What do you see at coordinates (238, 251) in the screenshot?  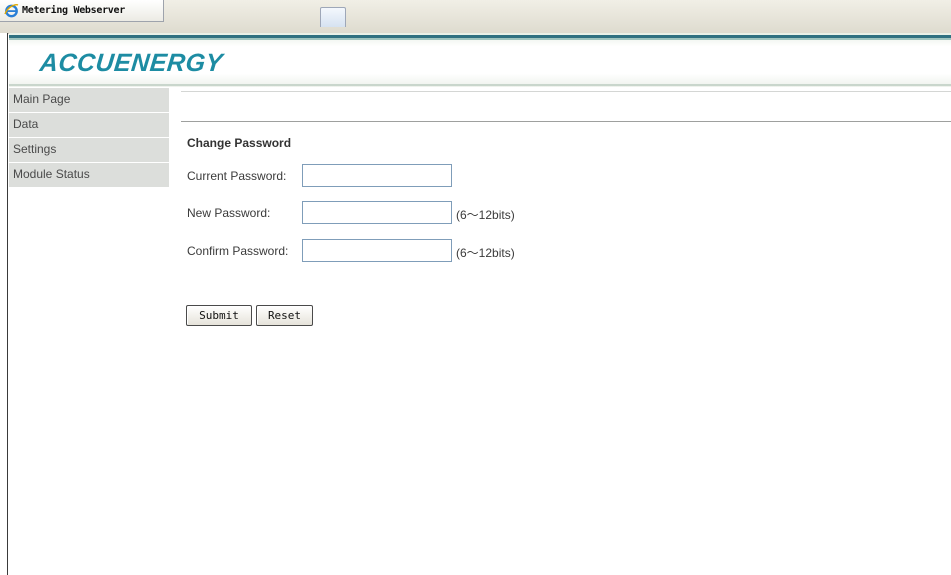 I see `confirm-password-label: Confirm Password:` at bounding box center [238, 251].